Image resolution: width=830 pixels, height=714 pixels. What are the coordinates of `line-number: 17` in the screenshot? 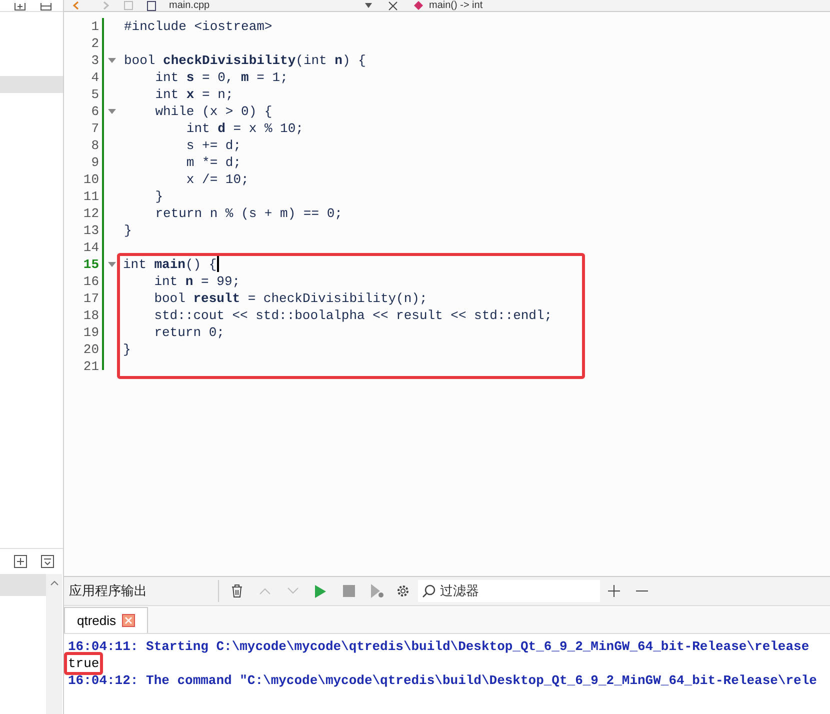 It's located at (91, 298).